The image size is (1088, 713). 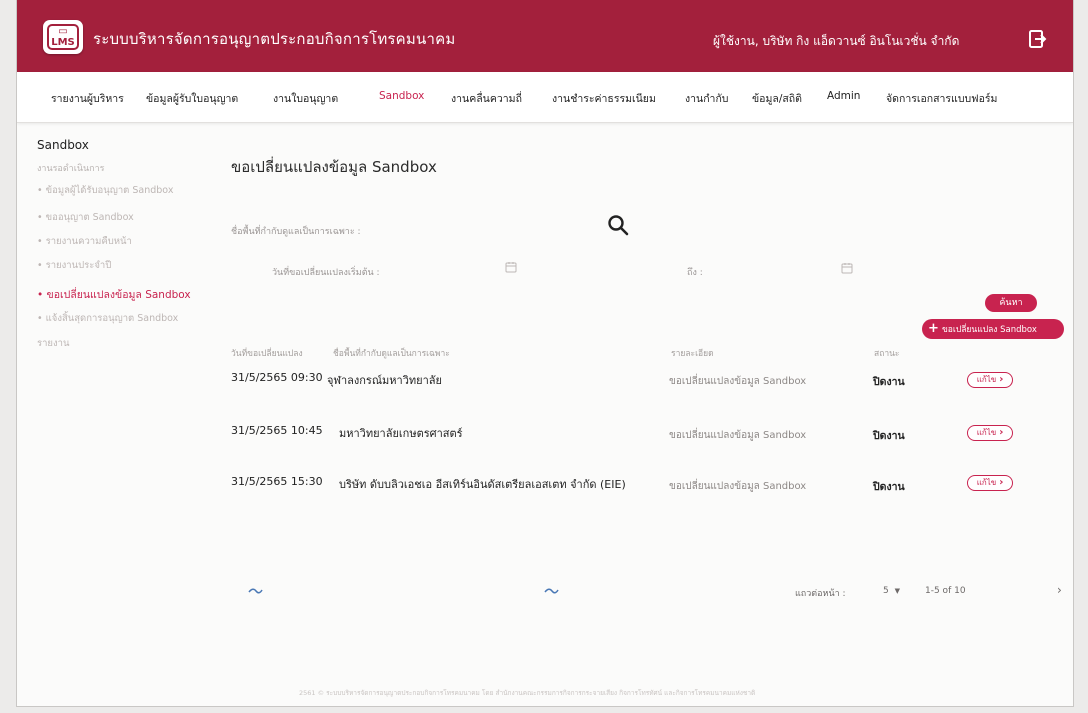 I want to click on sidebar-section-pending: งานรอดำเนินการ, so click(x=71, y=169).